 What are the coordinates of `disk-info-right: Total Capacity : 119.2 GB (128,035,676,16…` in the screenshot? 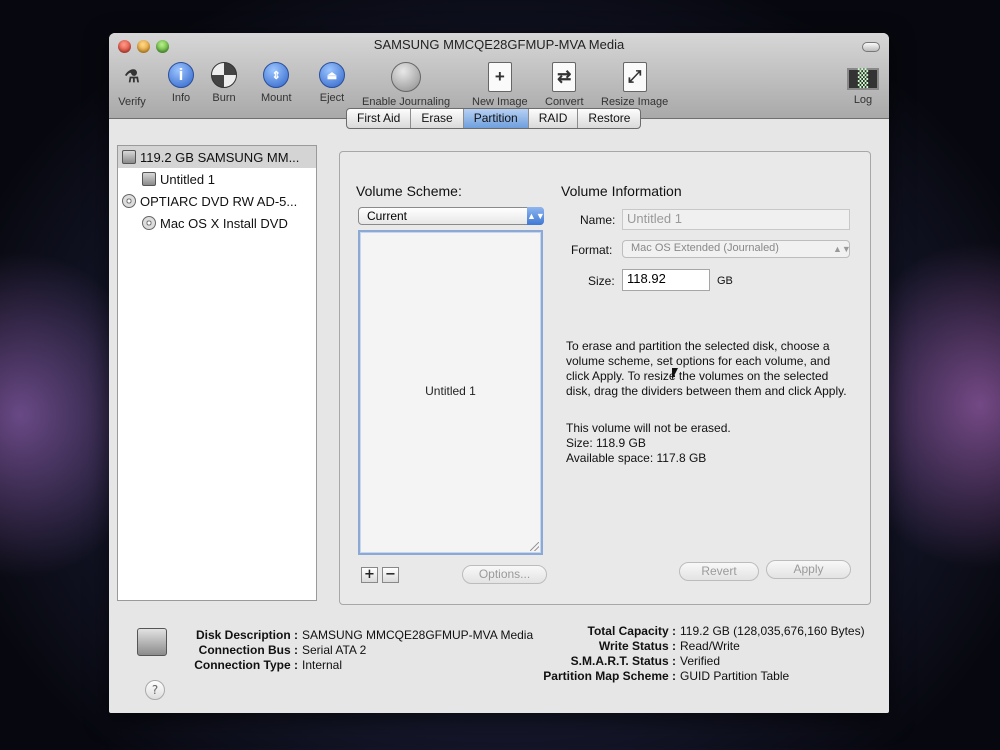 It's located at (696, 654).